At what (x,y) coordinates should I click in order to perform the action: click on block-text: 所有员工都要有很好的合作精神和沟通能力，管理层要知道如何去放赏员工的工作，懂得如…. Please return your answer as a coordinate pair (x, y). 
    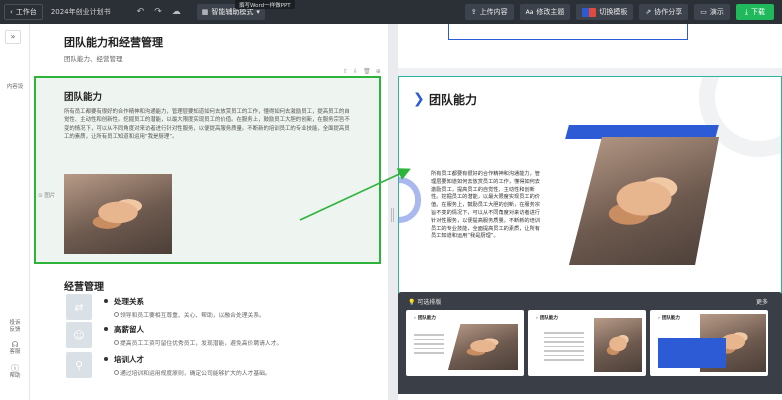
    Looking at the image, I should click on (209, 124).